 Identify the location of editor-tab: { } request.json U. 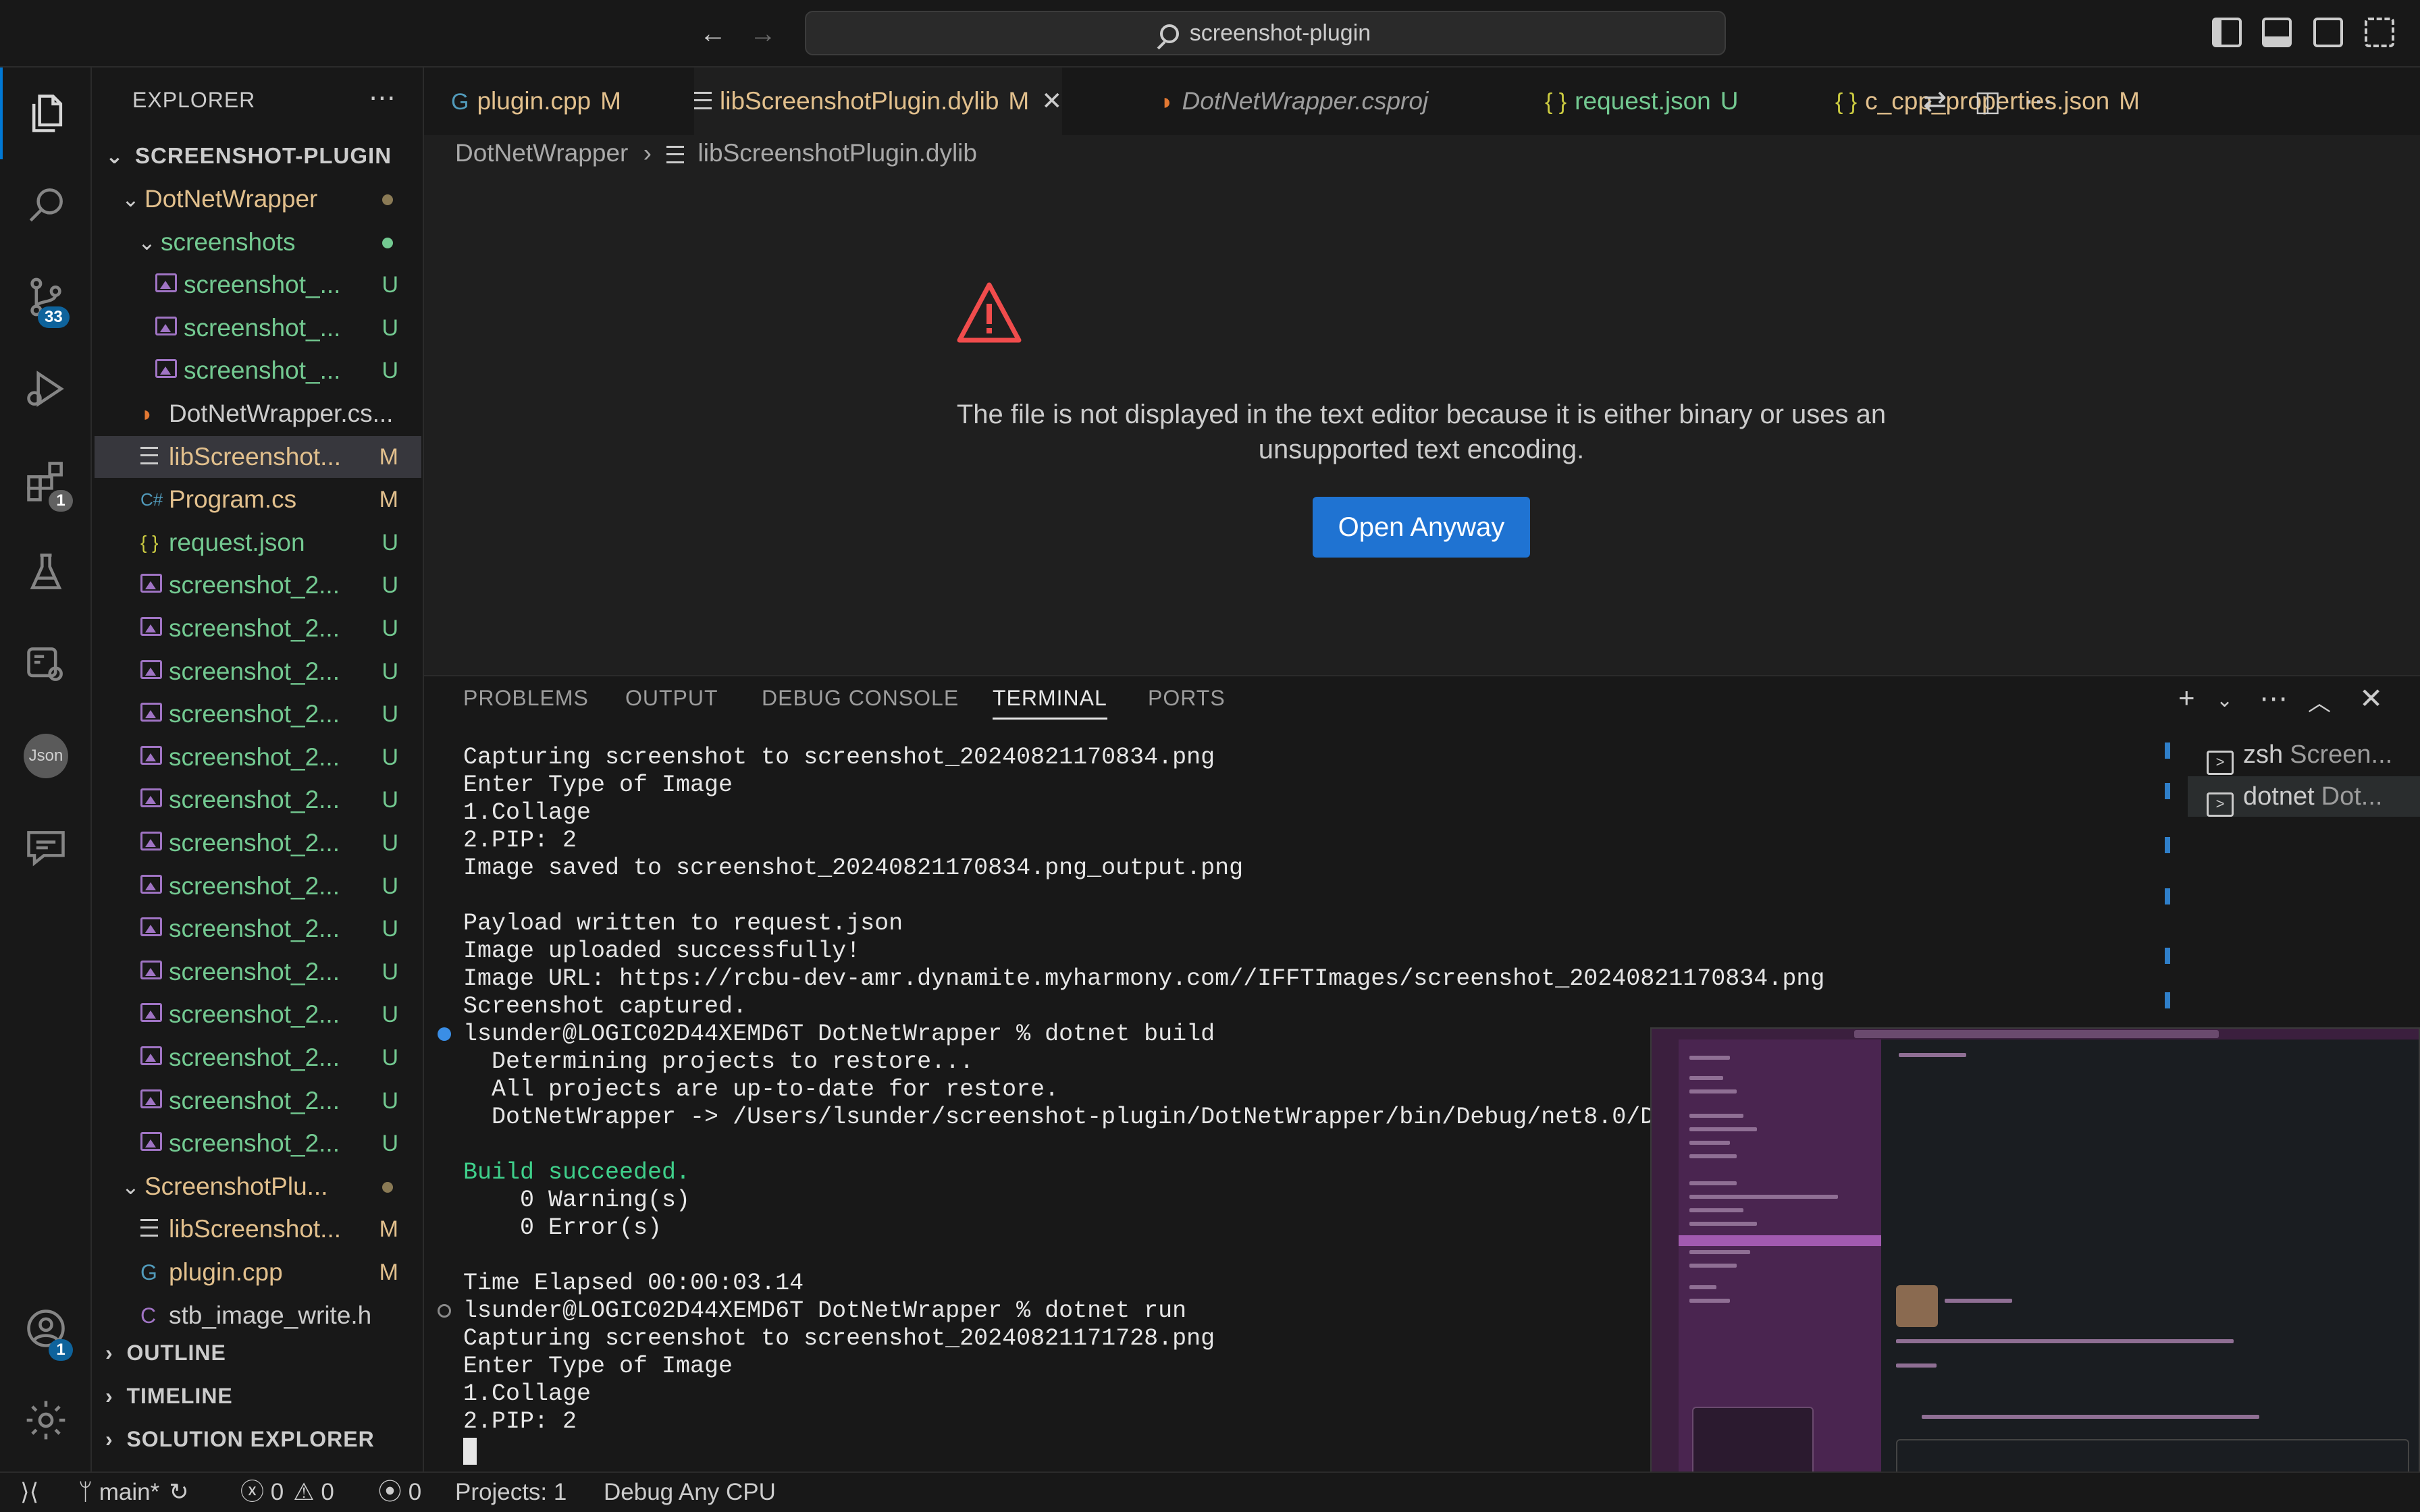
(1641, 101).